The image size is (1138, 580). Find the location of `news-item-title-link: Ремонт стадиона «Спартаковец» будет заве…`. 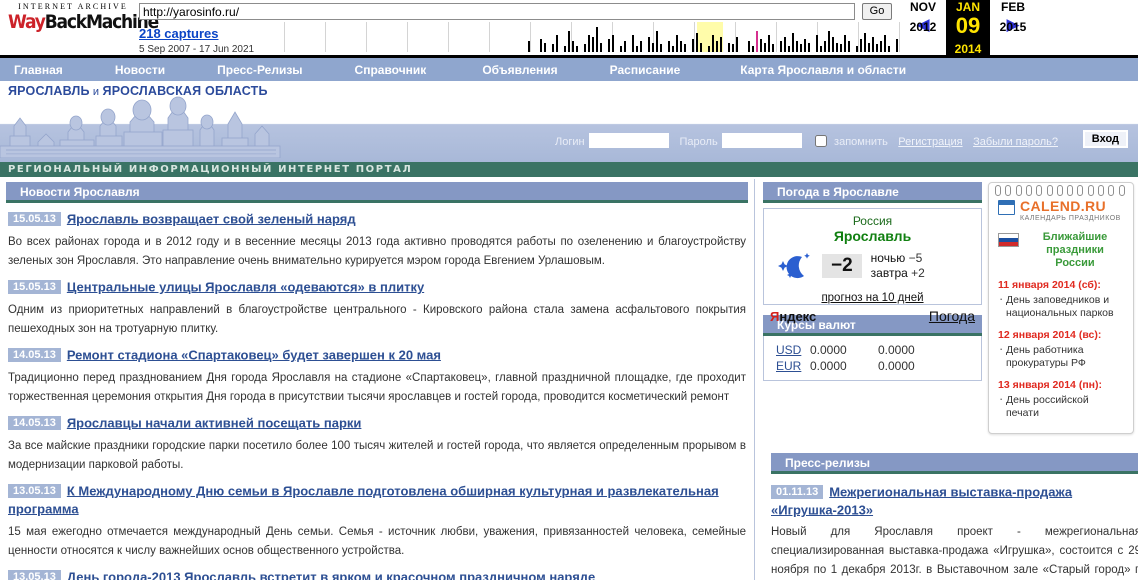

news-item-title-link: Ремонт стадиона «Спартаковец» будет заве… is located at coordinates (254, 354).